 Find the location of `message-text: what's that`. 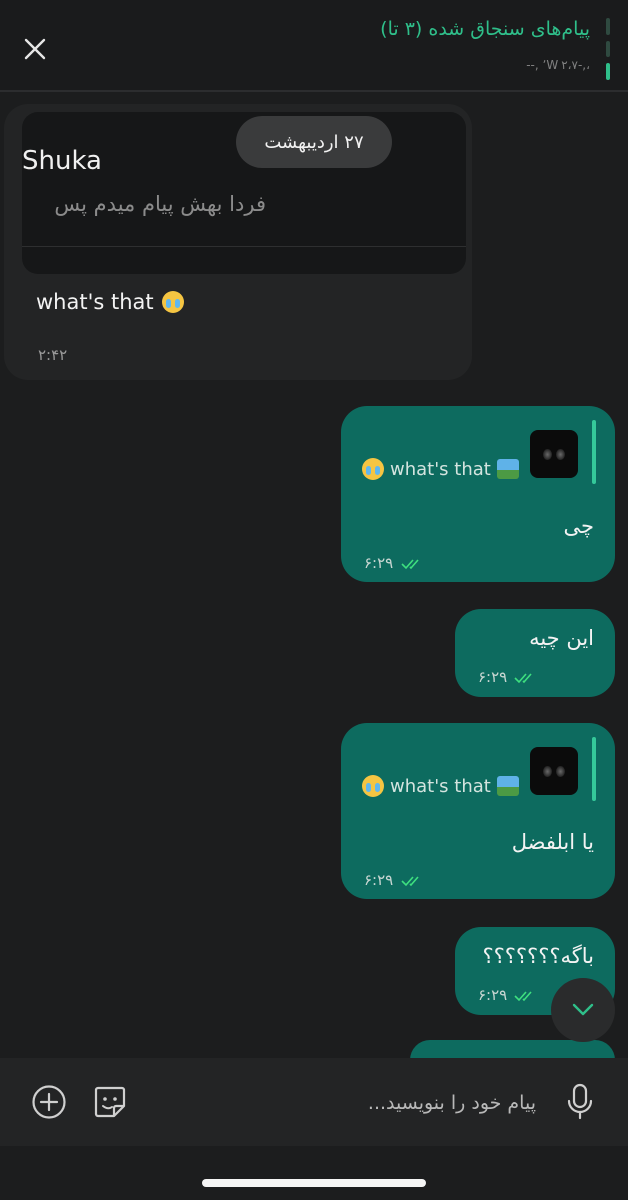

message-text: what's that is located at coordinates (95, 302).